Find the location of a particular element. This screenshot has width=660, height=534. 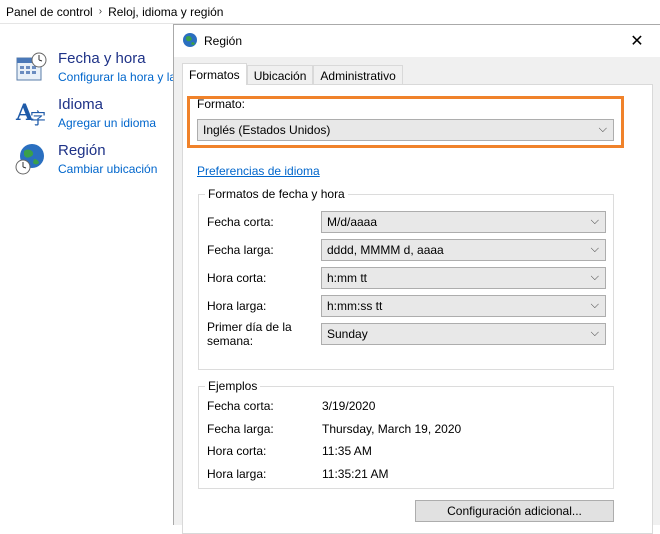

short-time-value: h:mm tt is located at coordinates (347, 278).